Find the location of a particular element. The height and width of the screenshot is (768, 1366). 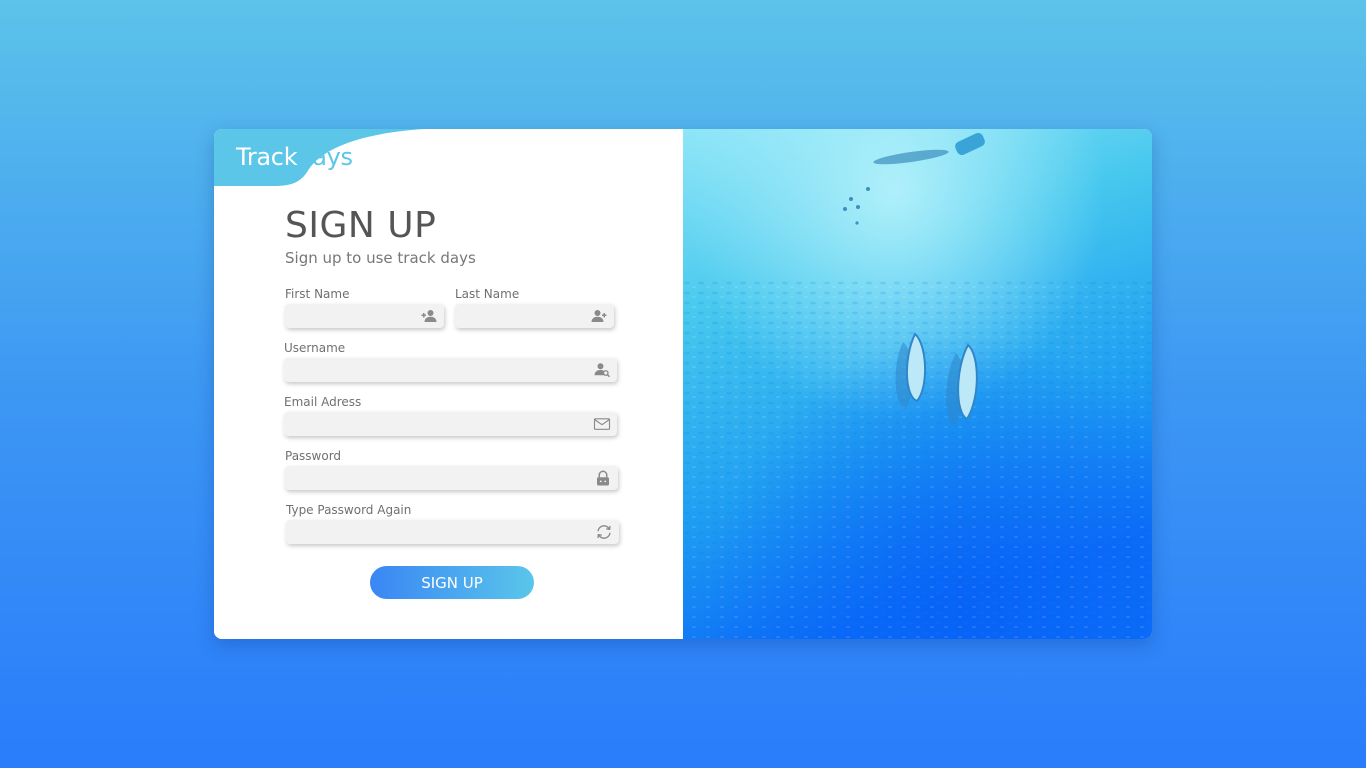

email-input is located at coordinates (450, 424).